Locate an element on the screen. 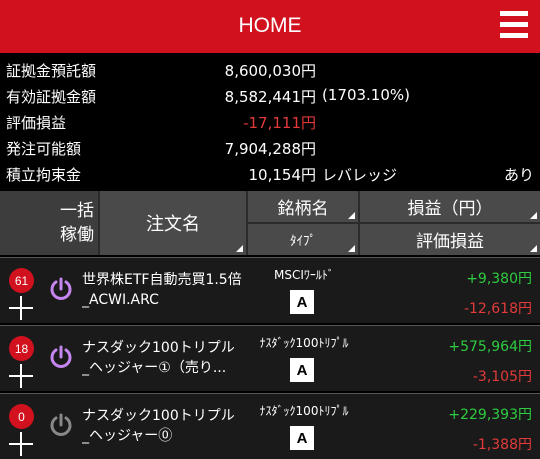 The image size is (540, 459). order-name-label: 注文名 is located at coordinates (173, 224).